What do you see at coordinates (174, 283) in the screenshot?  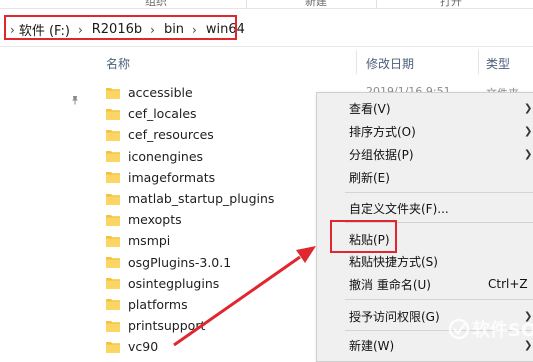 I see `file-name: osintegplugins` at bounding box center [174, 283].